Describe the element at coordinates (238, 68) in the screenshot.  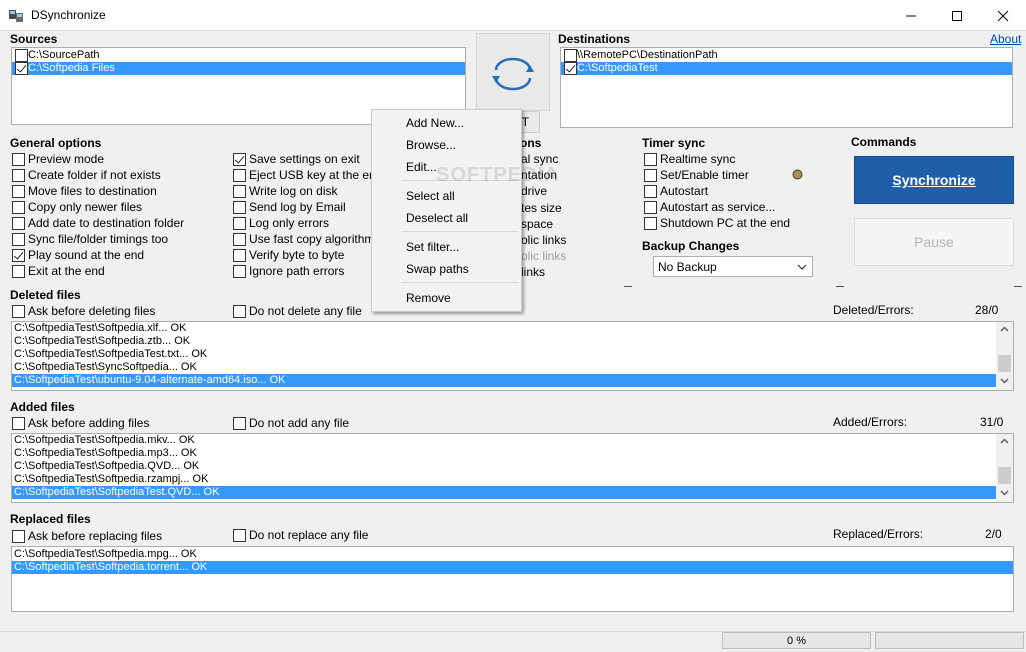
I see `source-item: C:\Softpedia Files` at that location.